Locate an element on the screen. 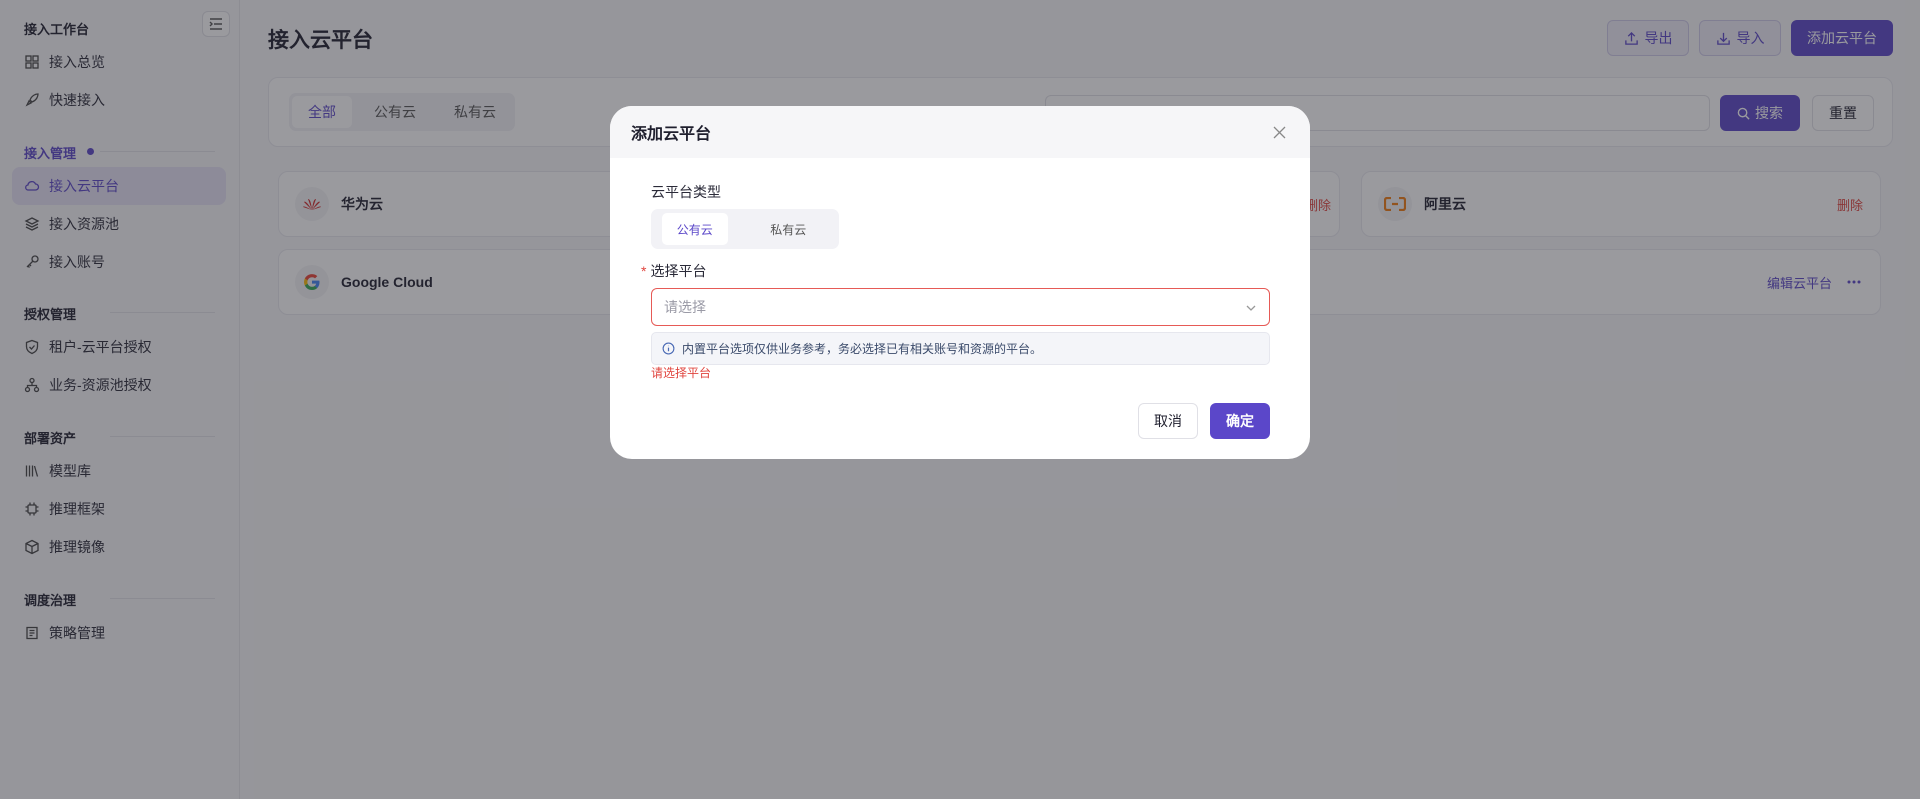 This screenshot has width=1920, height=799. info-tip: 内置平台选项仅供业务参考，务必选择已有相关账号和资源的平台。 is located at coordinates (960, 348).